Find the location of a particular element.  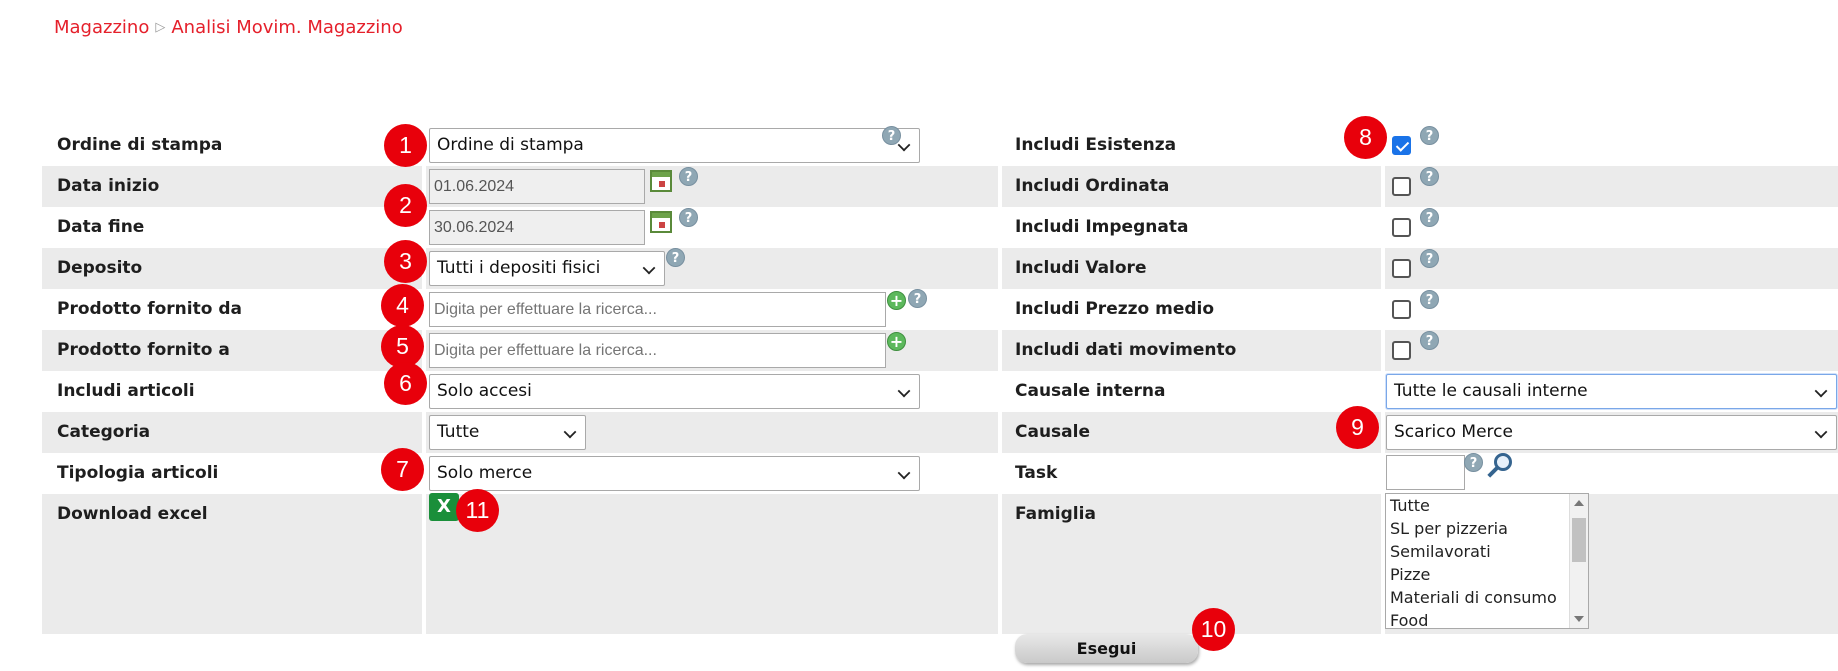

row-start-date: Data inizio ? is located at coordinates (520, 186).